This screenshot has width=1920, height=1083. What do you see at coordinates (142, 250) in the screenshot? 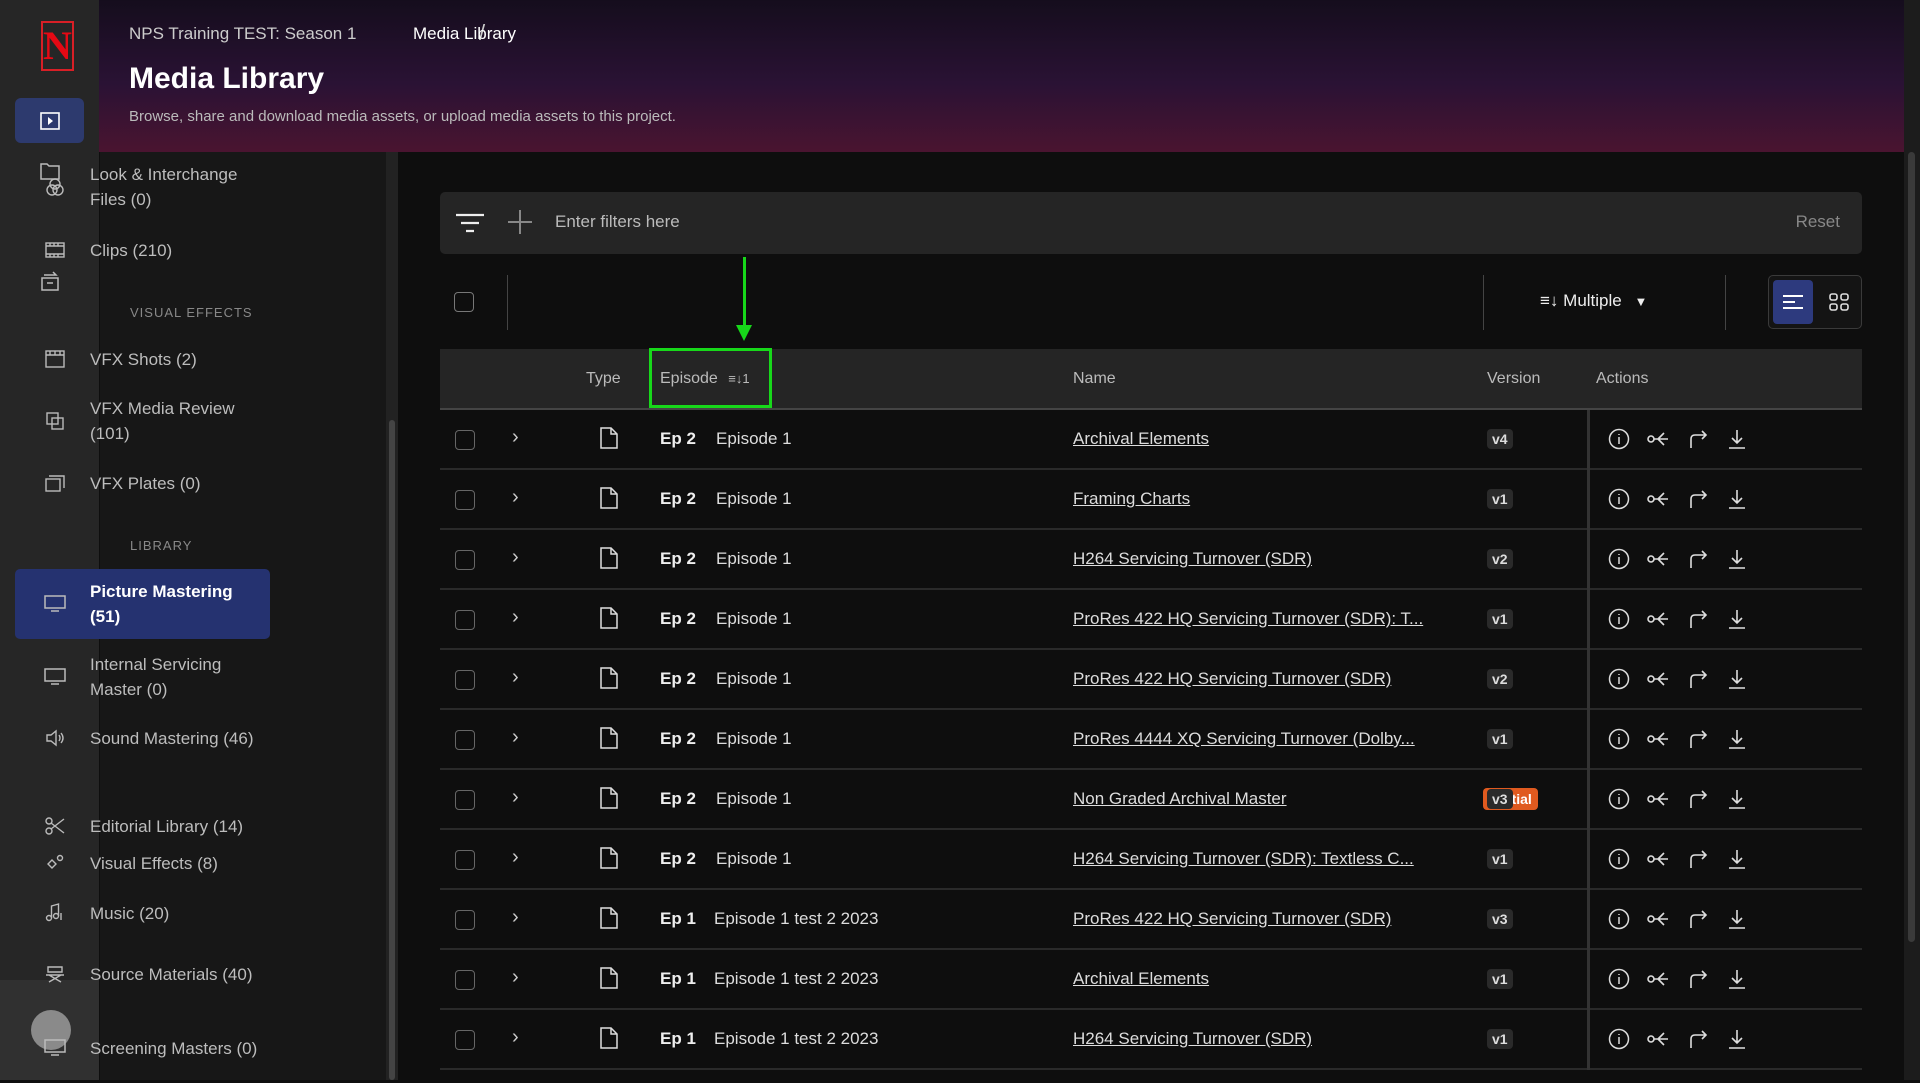
I see `sidebar-item: Clips (210)` at bounding box center [142, 250].